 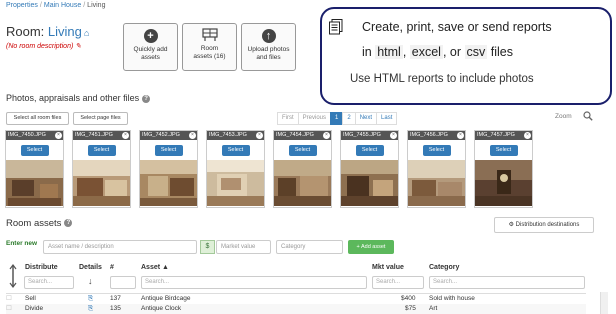 I want to click on pager-next: Next, so click(x=366, y=118).